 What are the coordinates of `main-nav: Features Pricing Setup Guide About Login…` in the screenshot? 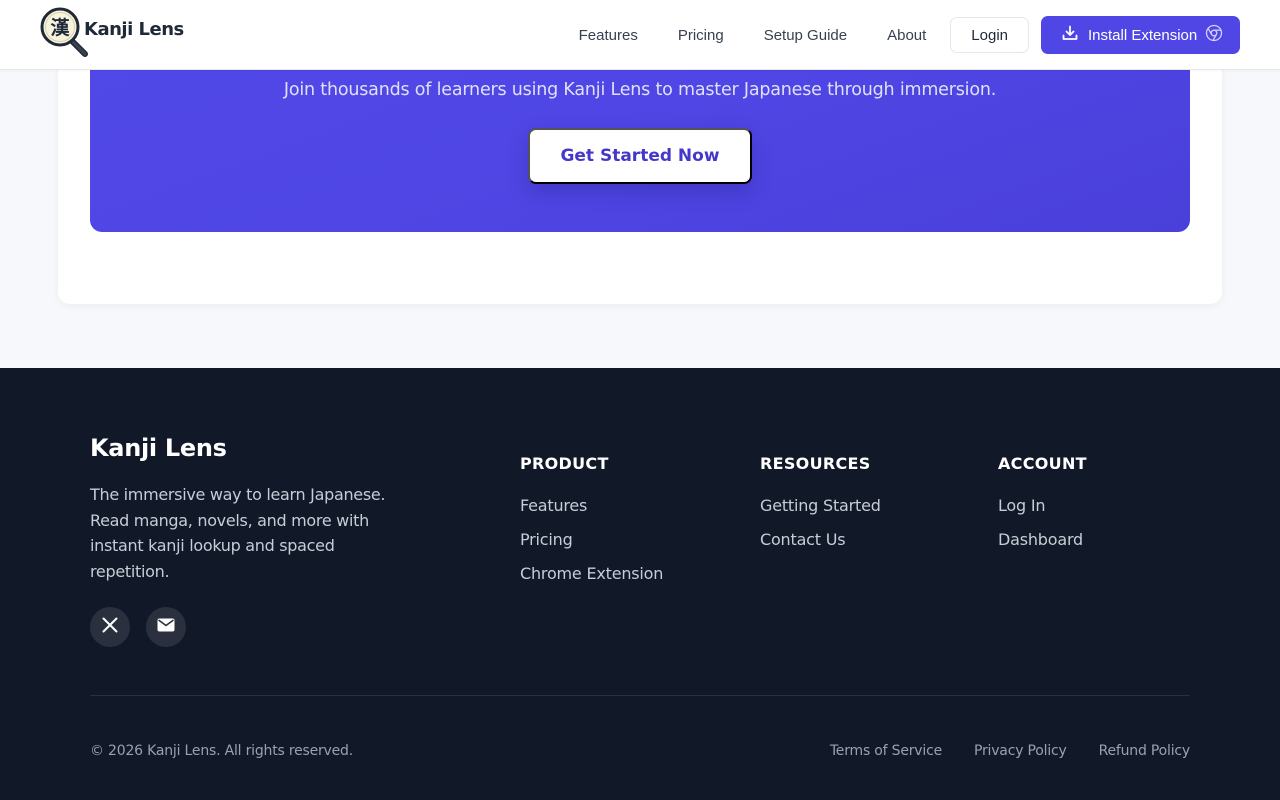 It's located at (909, 35).